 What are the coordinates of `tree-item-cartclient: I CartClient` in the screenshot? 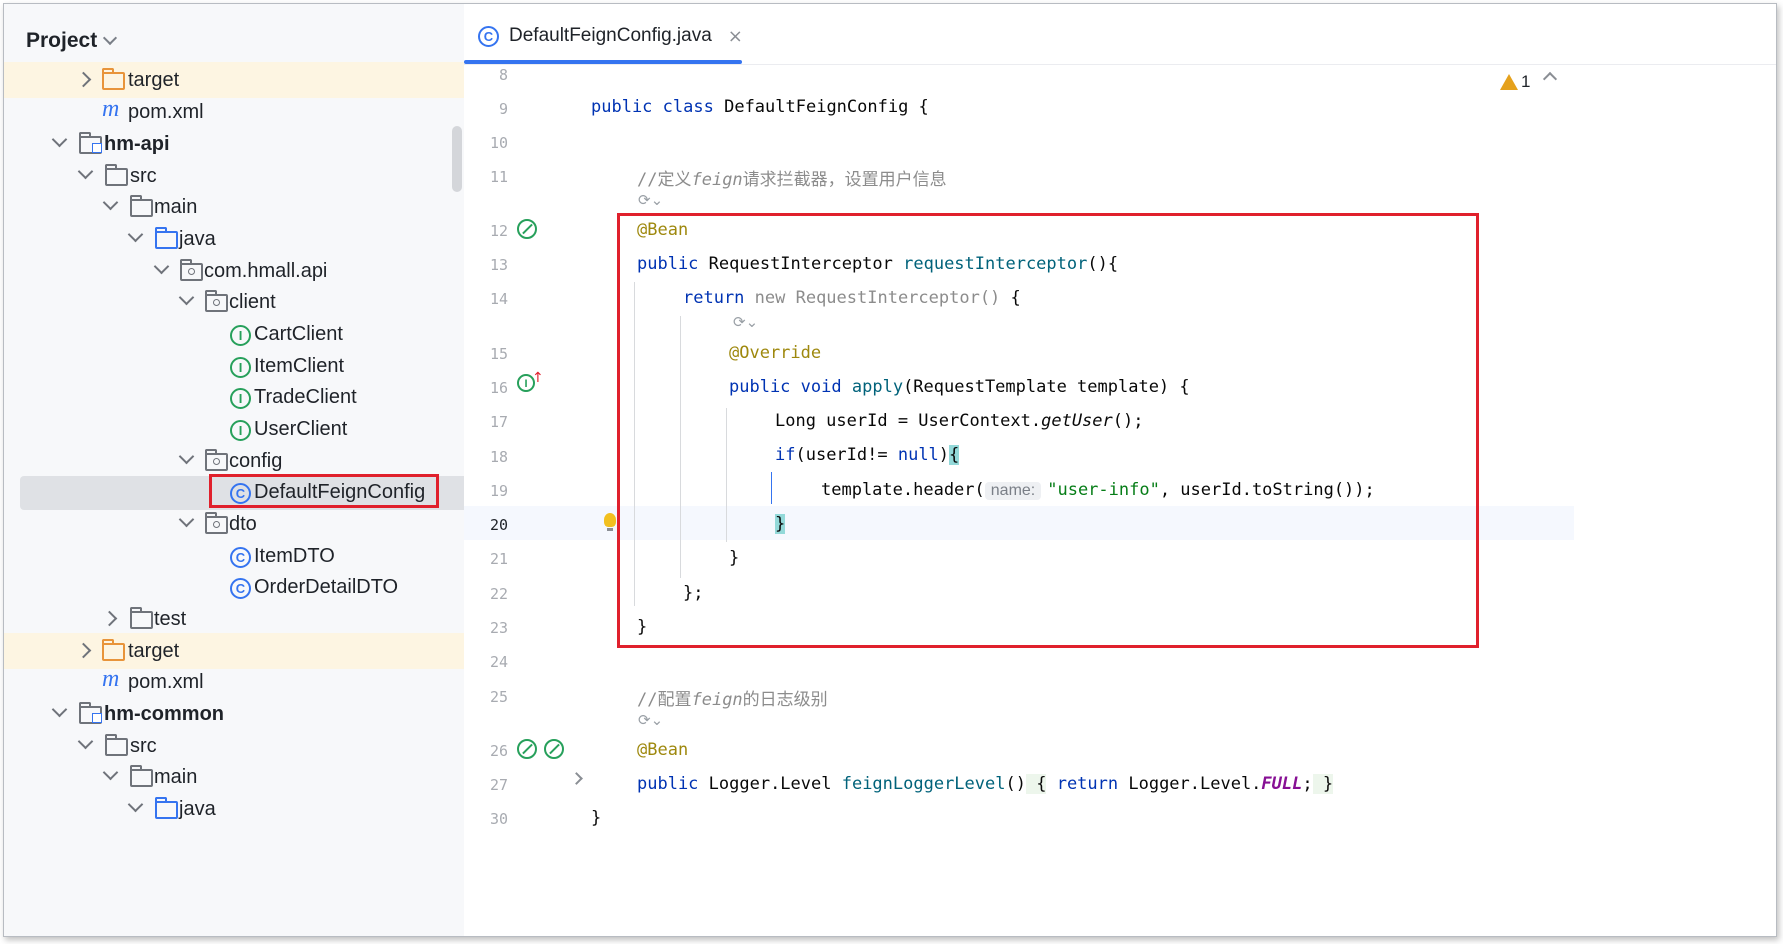 It's located at (264, 334).